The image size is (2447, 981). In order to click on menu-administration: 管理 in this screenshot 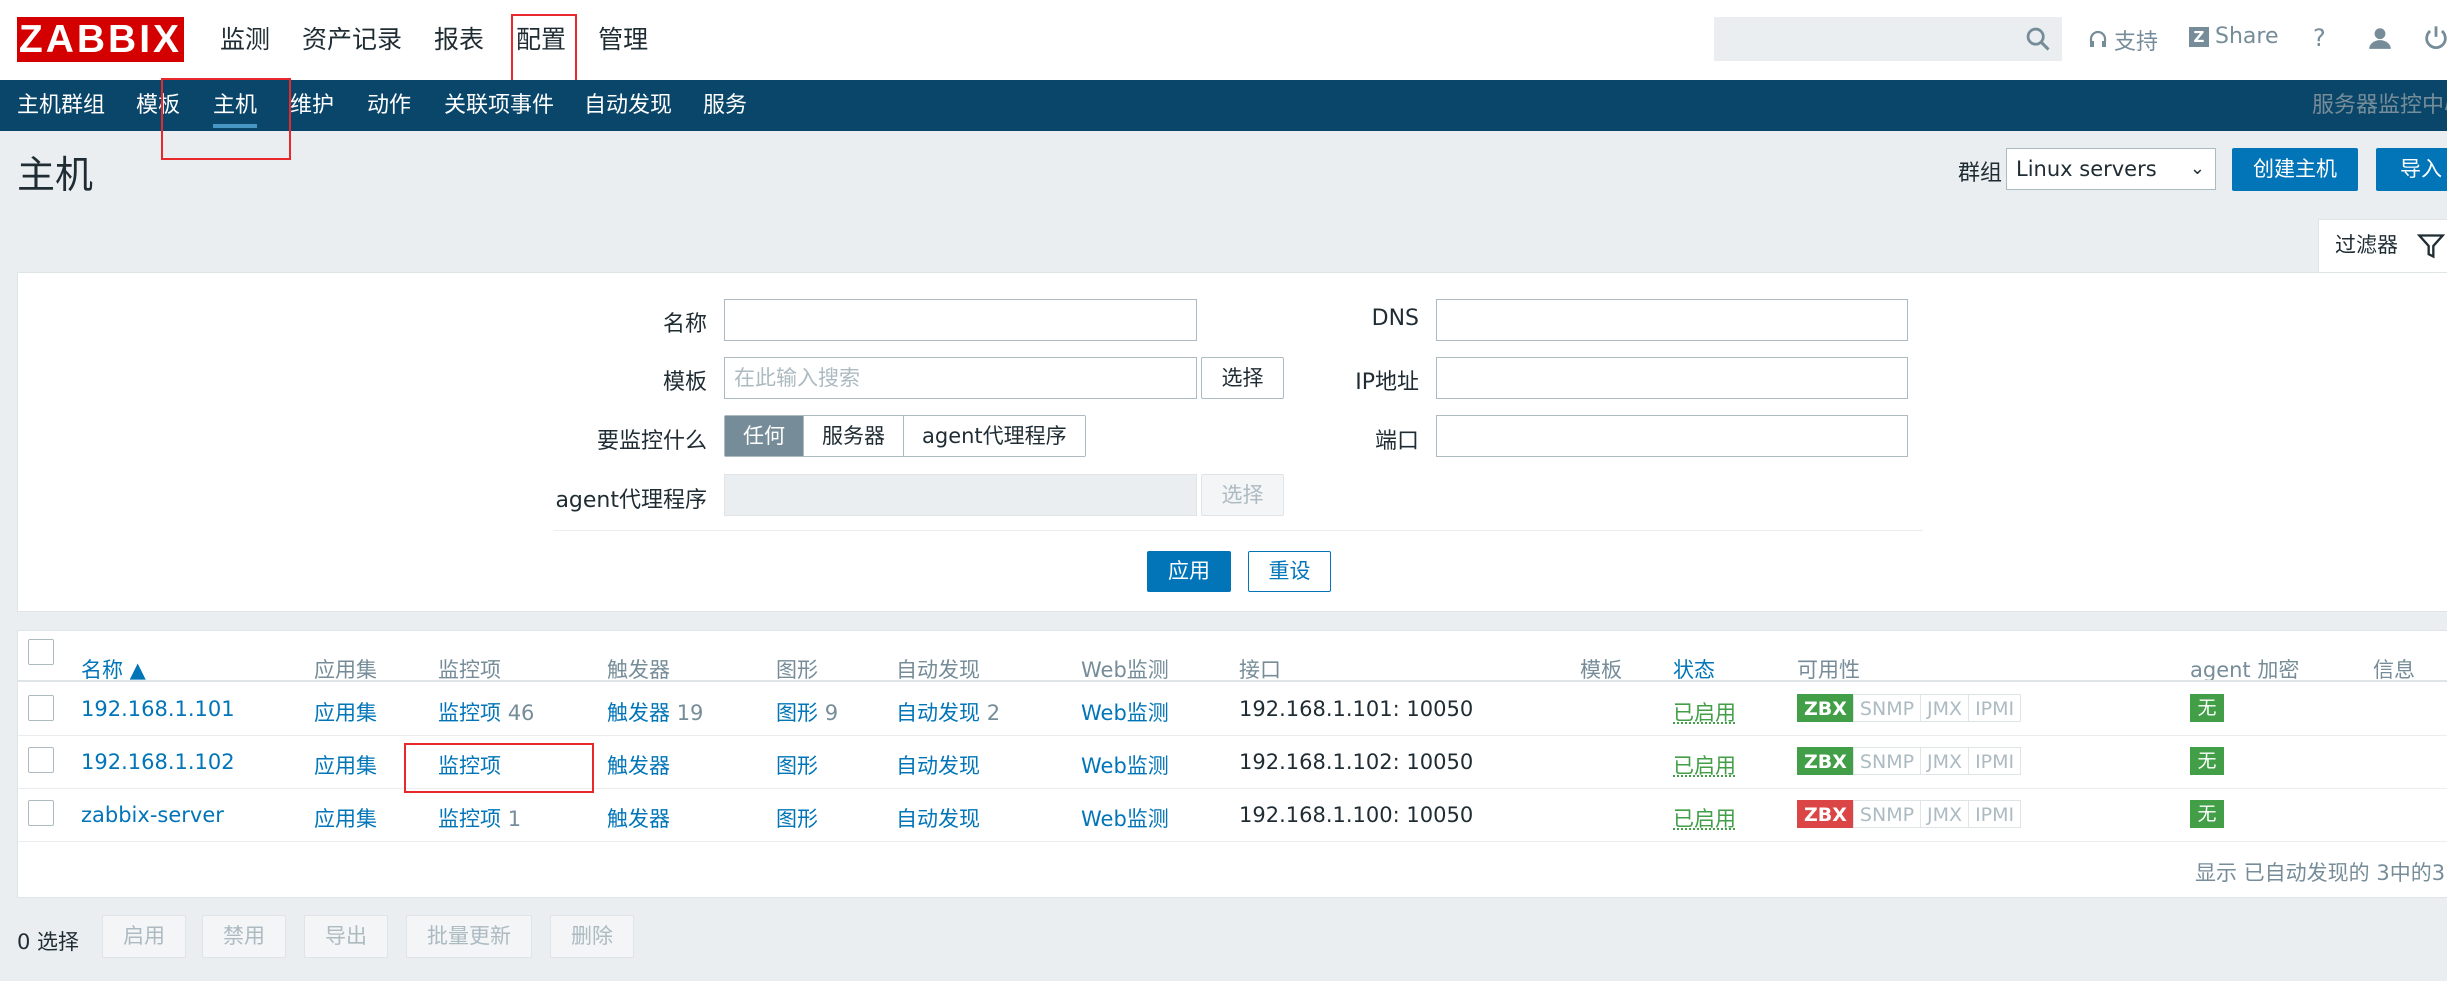, I will do `click(623, 40)`.